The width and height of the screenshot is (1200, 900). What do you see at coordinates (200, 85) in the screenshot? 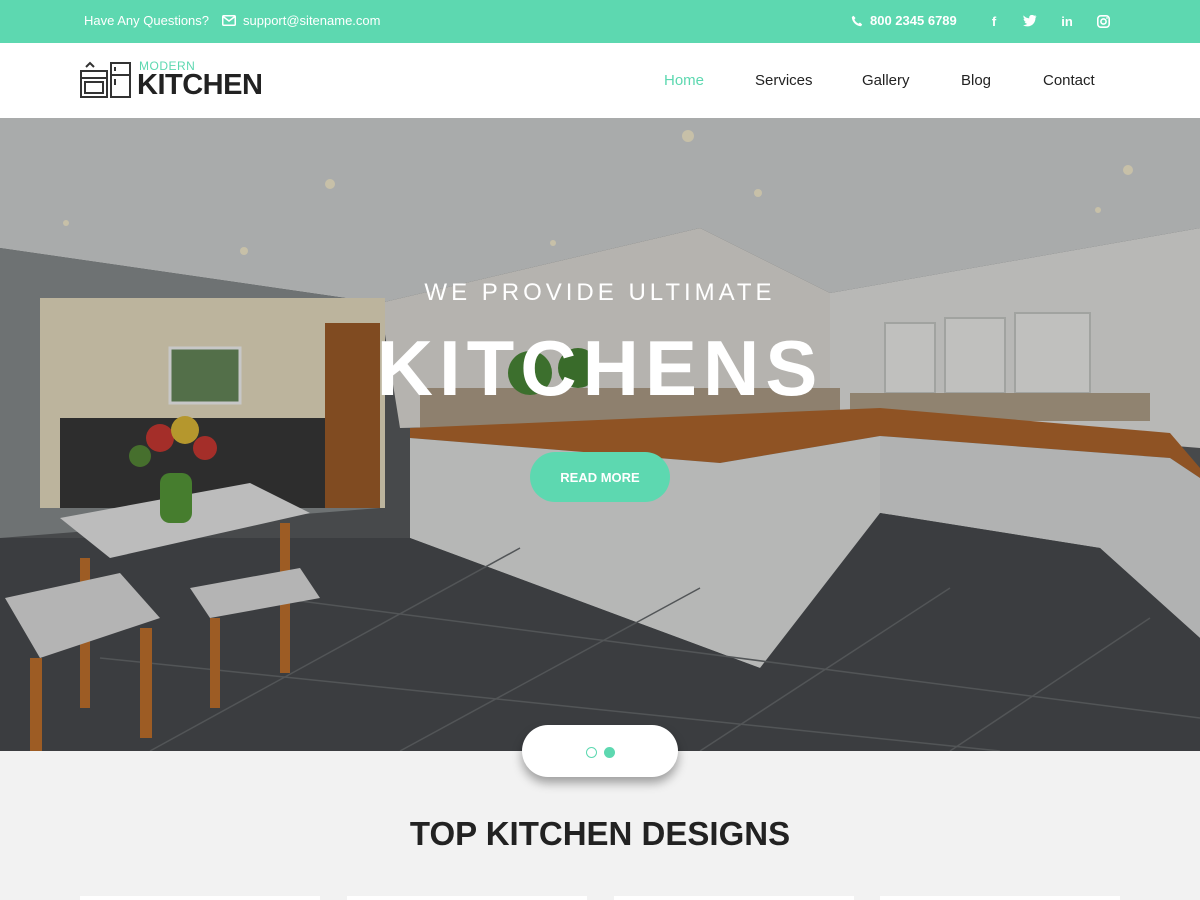
I see `logo-wordmark: KITCHEN` at bounding box center [200, 85].